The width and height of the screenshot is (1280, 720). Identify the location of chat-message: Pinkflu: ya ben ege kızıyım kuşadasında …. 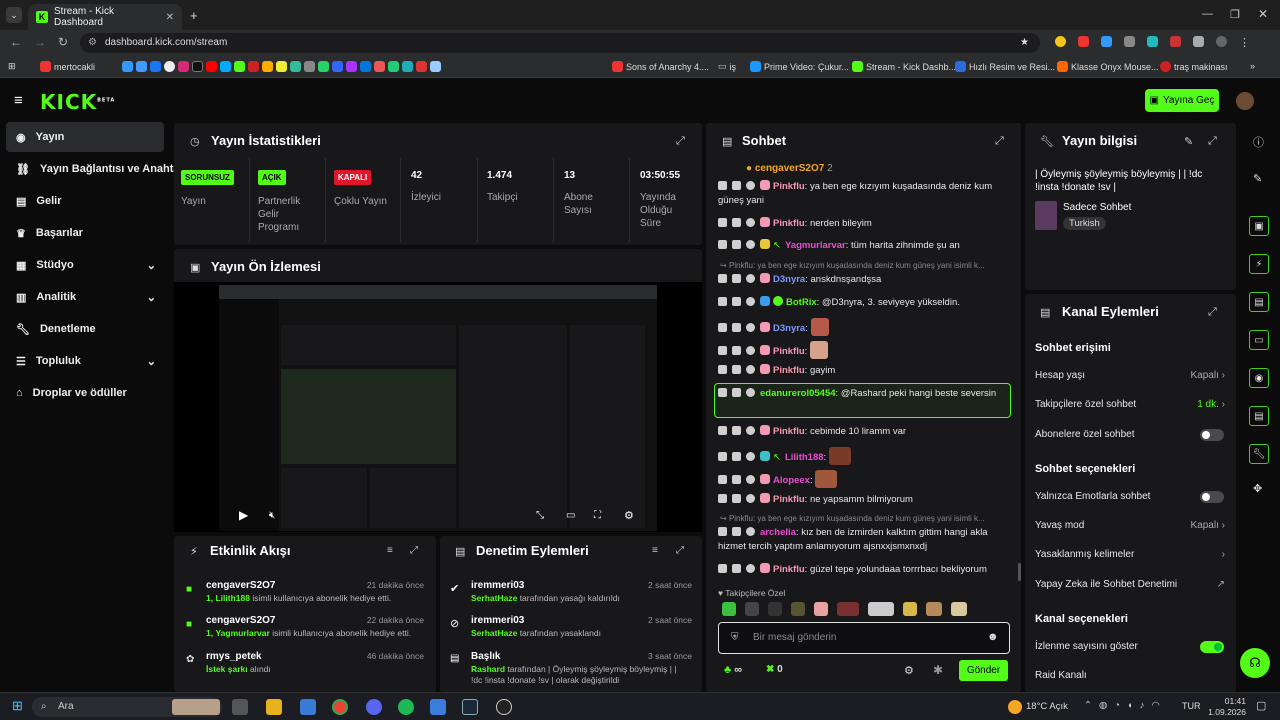
(864, 194).